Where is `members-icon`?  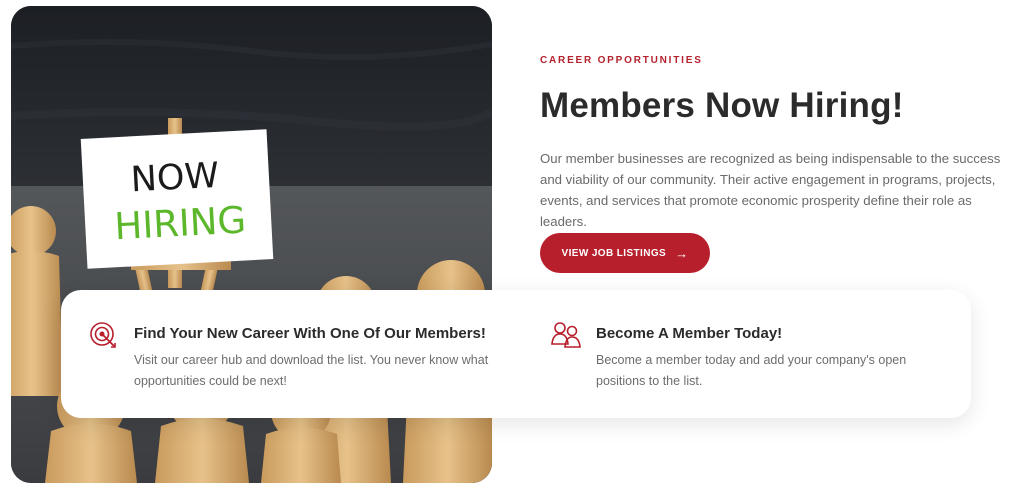 members-icon is located at coordinates (566, 335).